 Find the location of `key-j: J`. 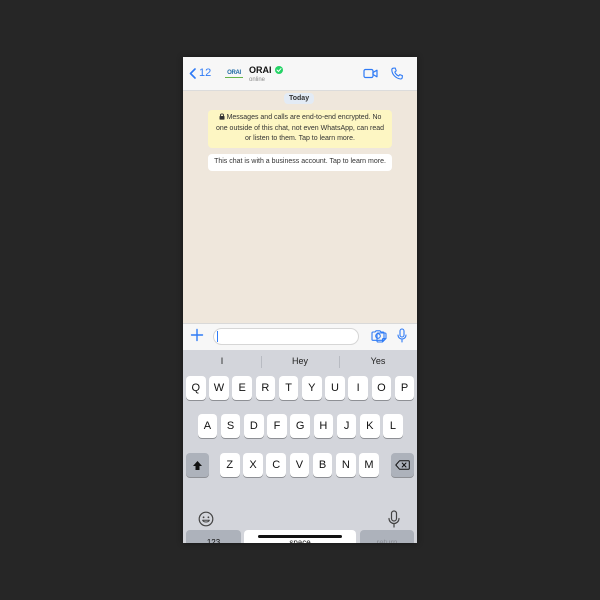

key-j: J is located at coordinates (346, 426).